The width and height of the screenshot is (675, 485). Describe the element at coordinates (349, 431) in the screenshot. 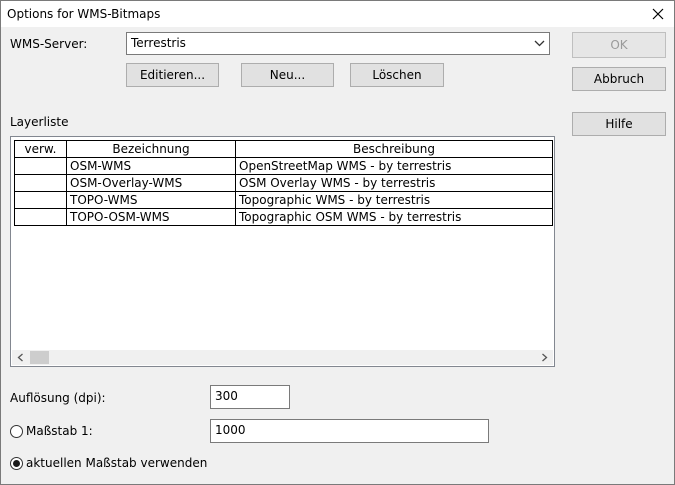

I see `scale-input: 1000` at that location.